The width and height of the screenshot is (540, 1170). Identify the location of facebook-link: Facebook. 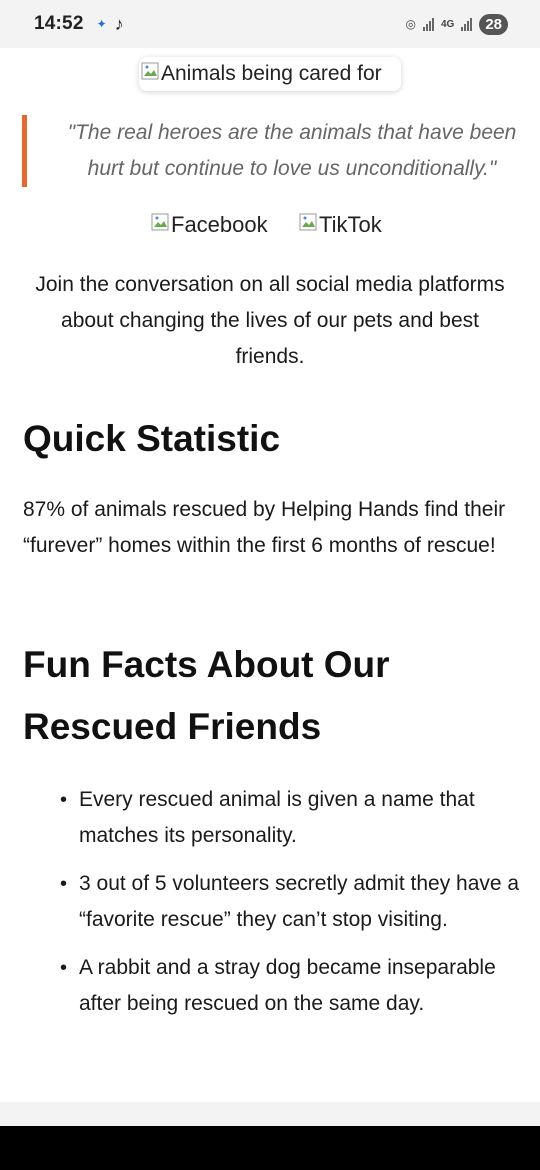
(209, 225).